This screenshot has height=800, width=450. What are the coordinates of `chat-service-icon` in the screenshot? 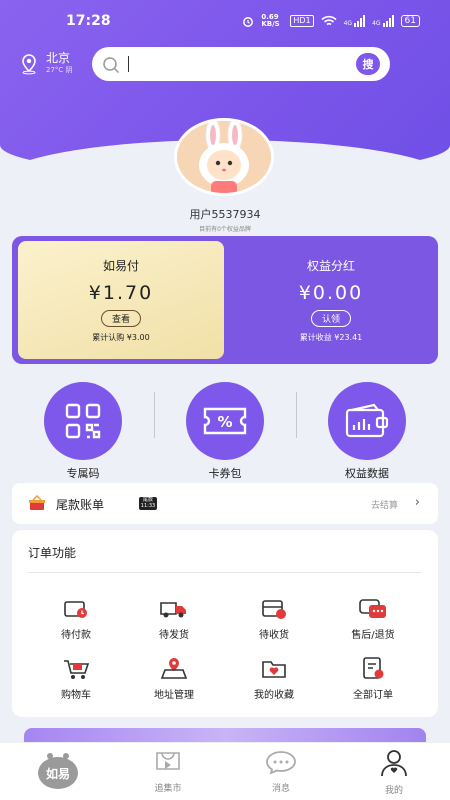 It's located at (372, 608).